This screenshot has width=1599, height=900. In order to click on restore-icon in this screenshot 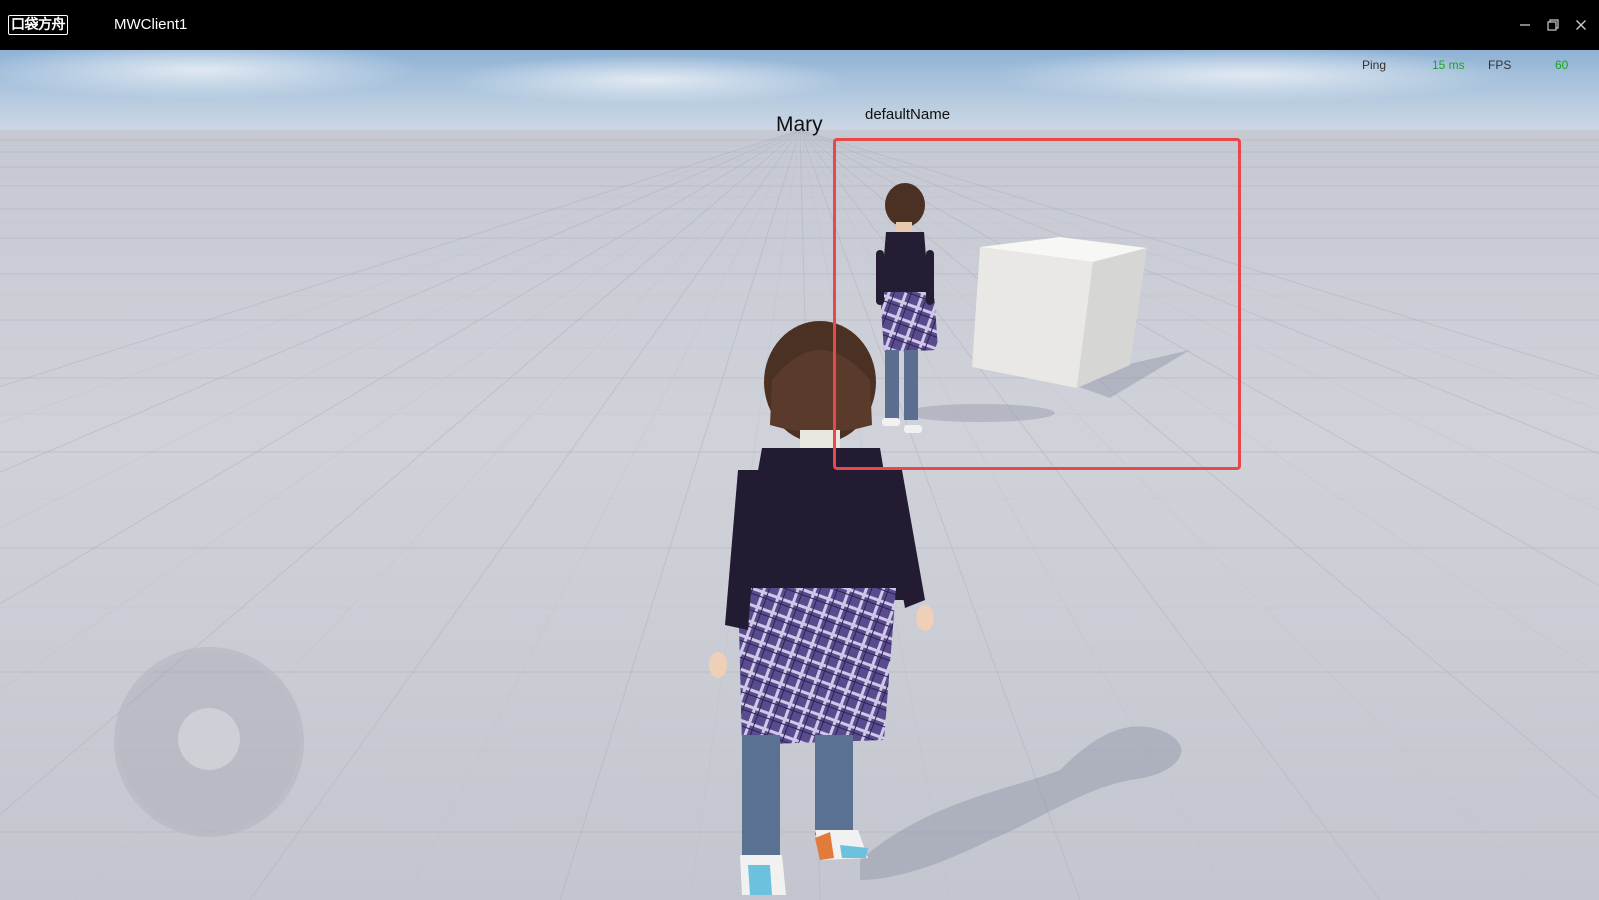, I will do `click(1553, 25)`.